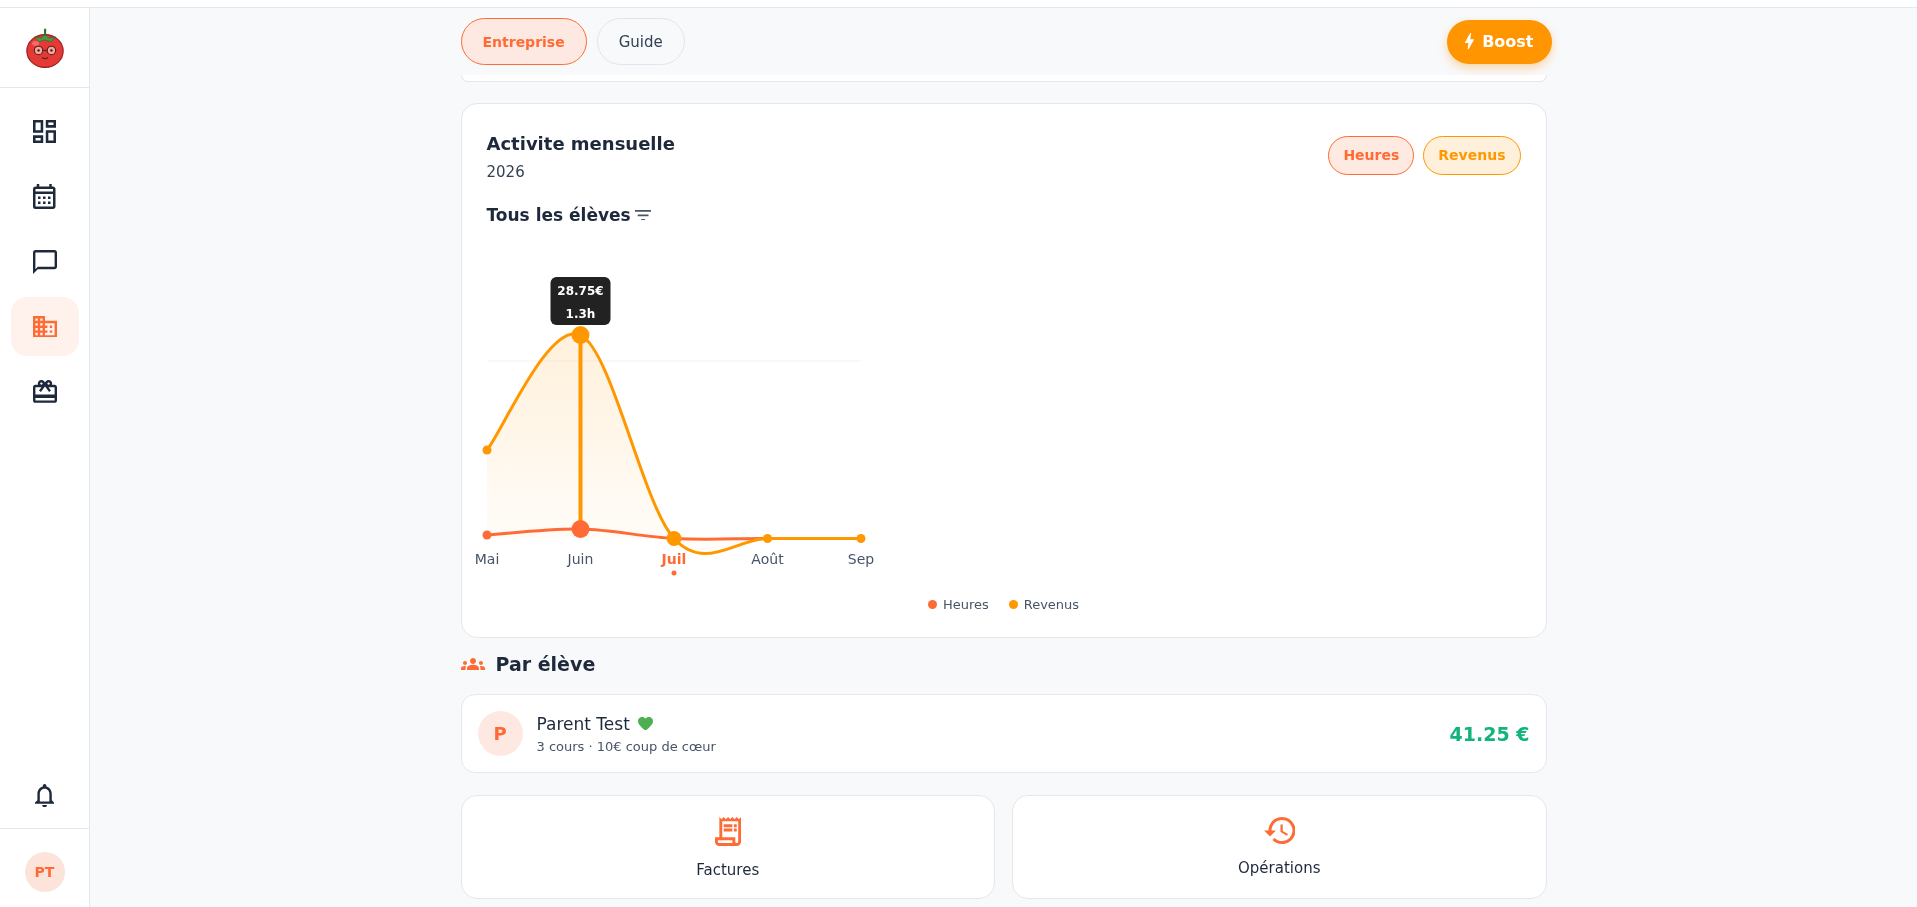 Image resolution: width=1917 pixels, height=907 pixels. I want to click on tab: Guide, so click(640, 41).